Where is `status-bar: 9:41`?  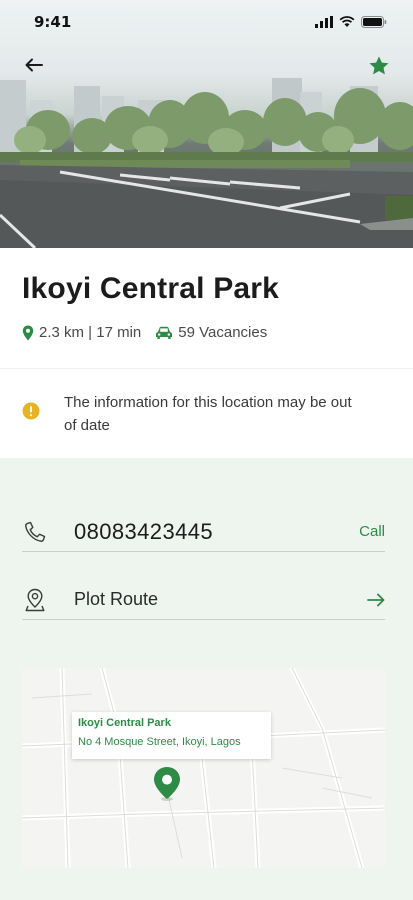
status-bar: 9:41 is located at coordinates (206, 22).